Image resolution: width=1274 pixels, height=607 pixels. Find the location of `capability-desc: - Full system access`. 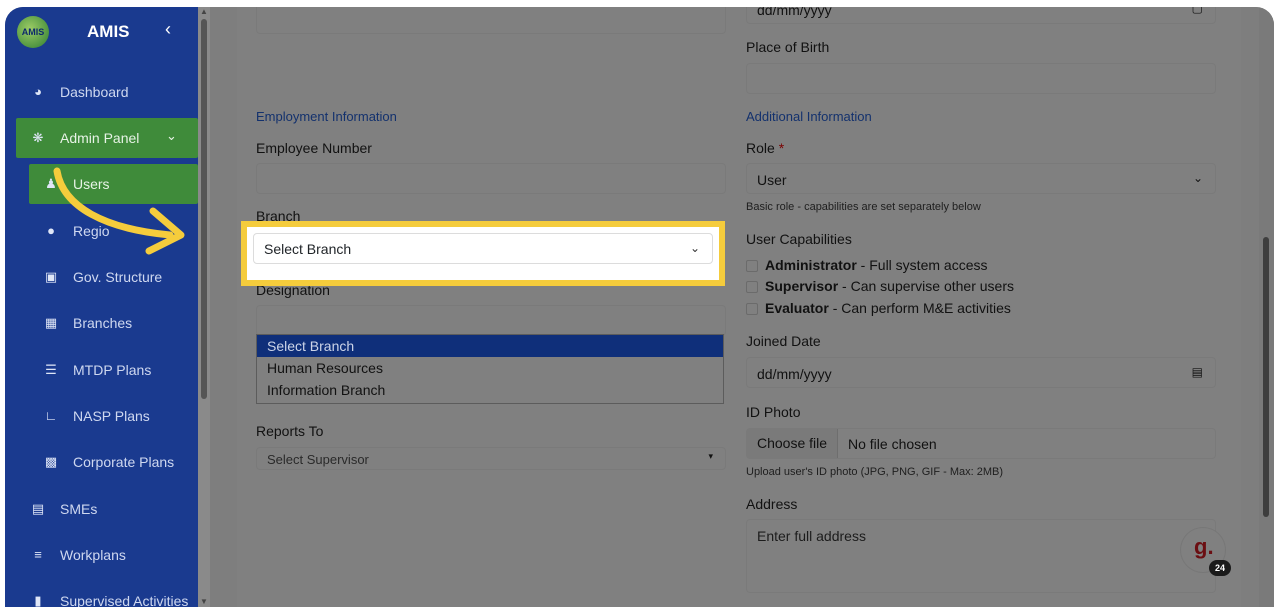

capability-desc: - Full system access is located at coordinates (922, 265).